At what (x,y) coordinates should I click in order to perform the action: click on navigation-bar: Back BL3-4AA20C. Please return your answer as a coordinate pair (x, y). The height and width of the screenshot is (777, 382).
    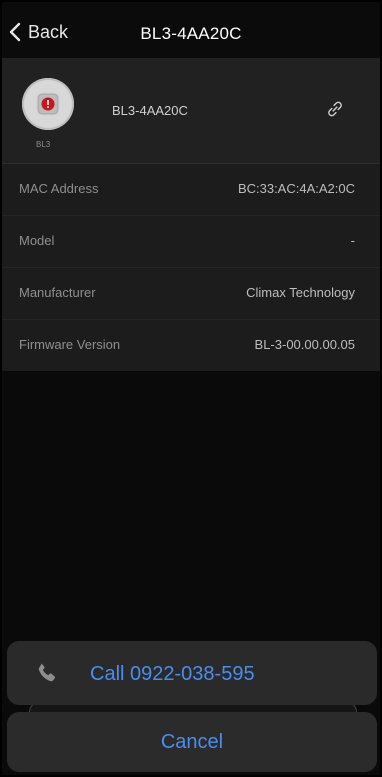
    Looking at the image, I should click on (191, 30).